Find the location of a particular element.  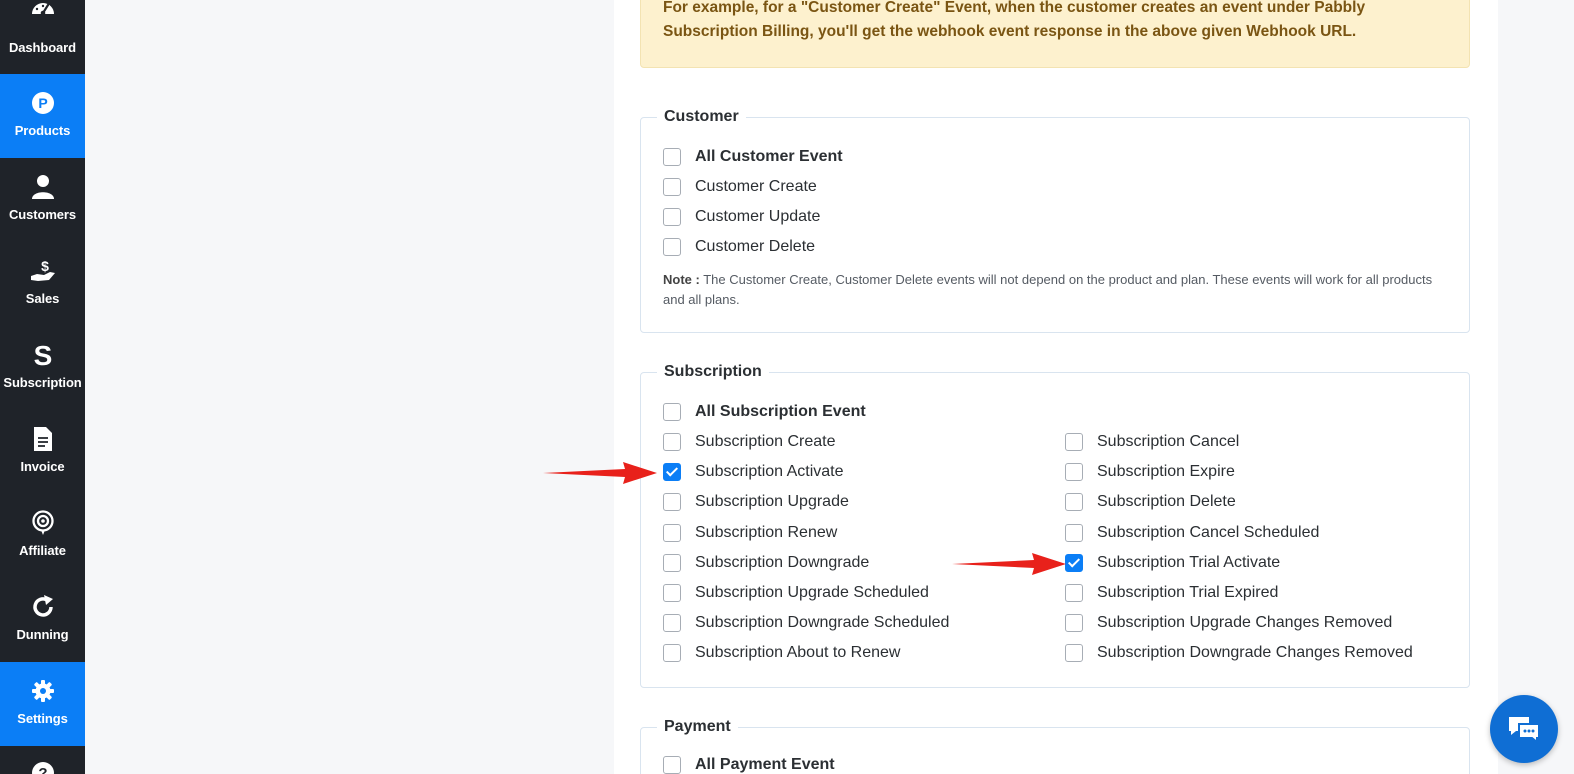

checkbox-label: Subscription Expire is located at coordinates (1166, 472).